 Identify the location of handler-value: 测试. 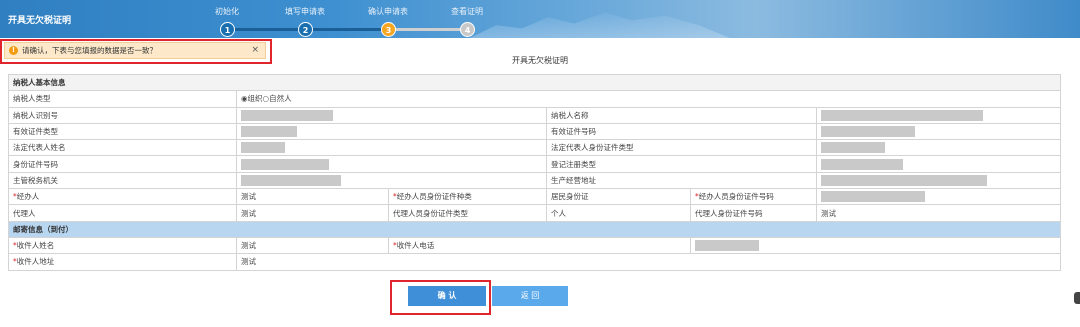
(312, 197).